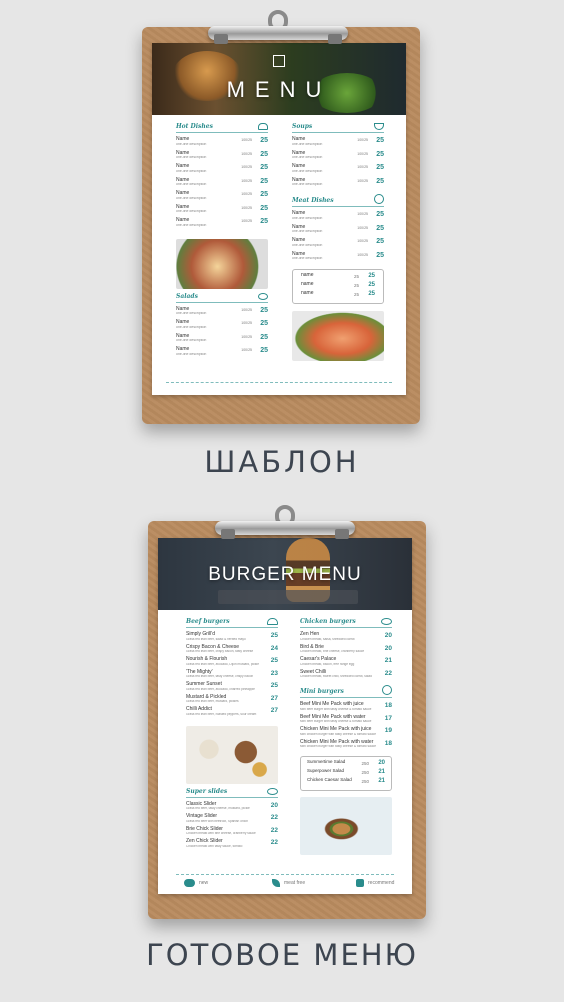 The height and width of the screenshot is (1002, 564). Describe the element at coordinates (338, 286) in the screenshot. I see `extras-box: name 25 25 name 25 25 name 25 25` at that location.